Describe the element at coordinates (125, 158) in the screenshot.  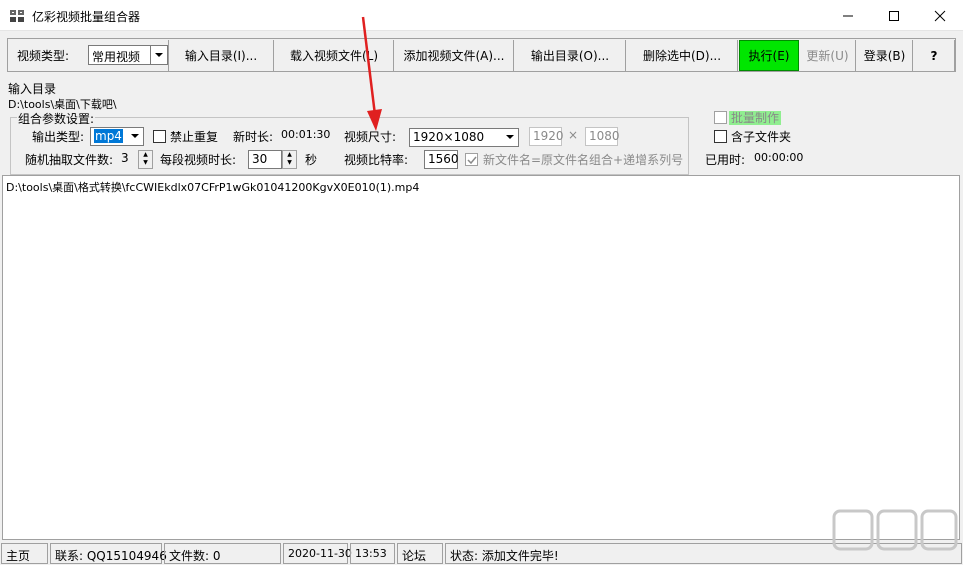
I see `random-files-value: 3` at that location.